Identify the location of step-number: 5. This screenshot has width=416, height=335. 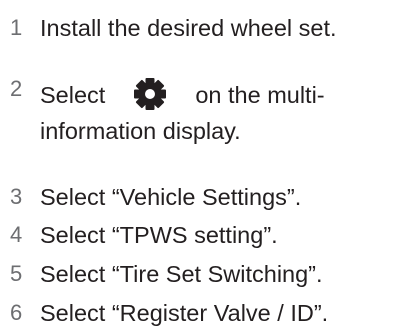
(16, 273).